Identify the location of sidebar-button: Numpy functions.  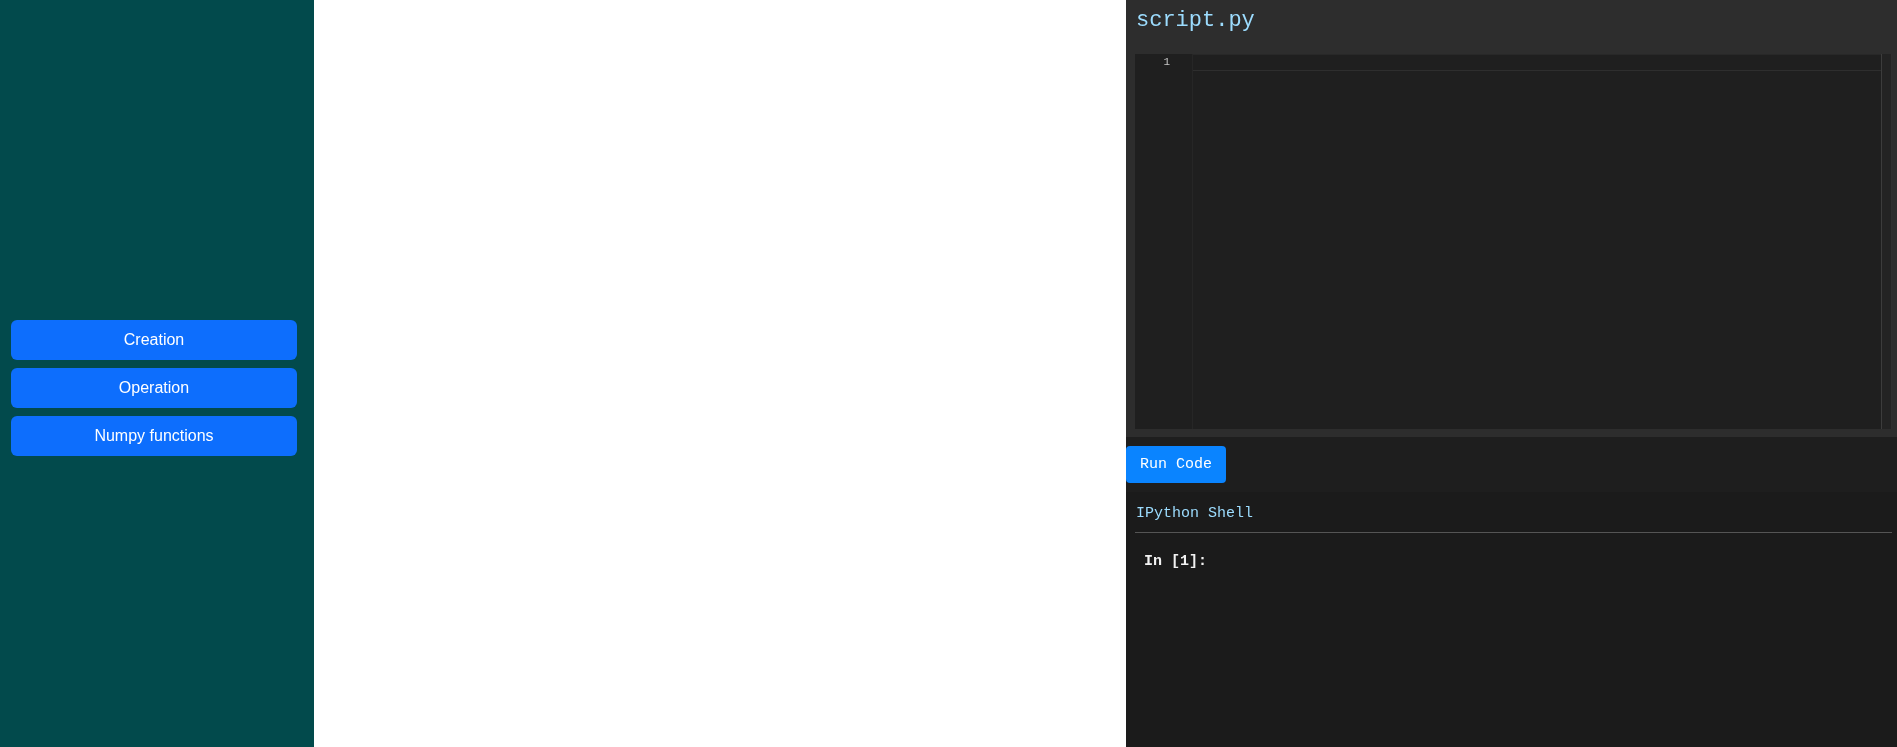
(154, 435).